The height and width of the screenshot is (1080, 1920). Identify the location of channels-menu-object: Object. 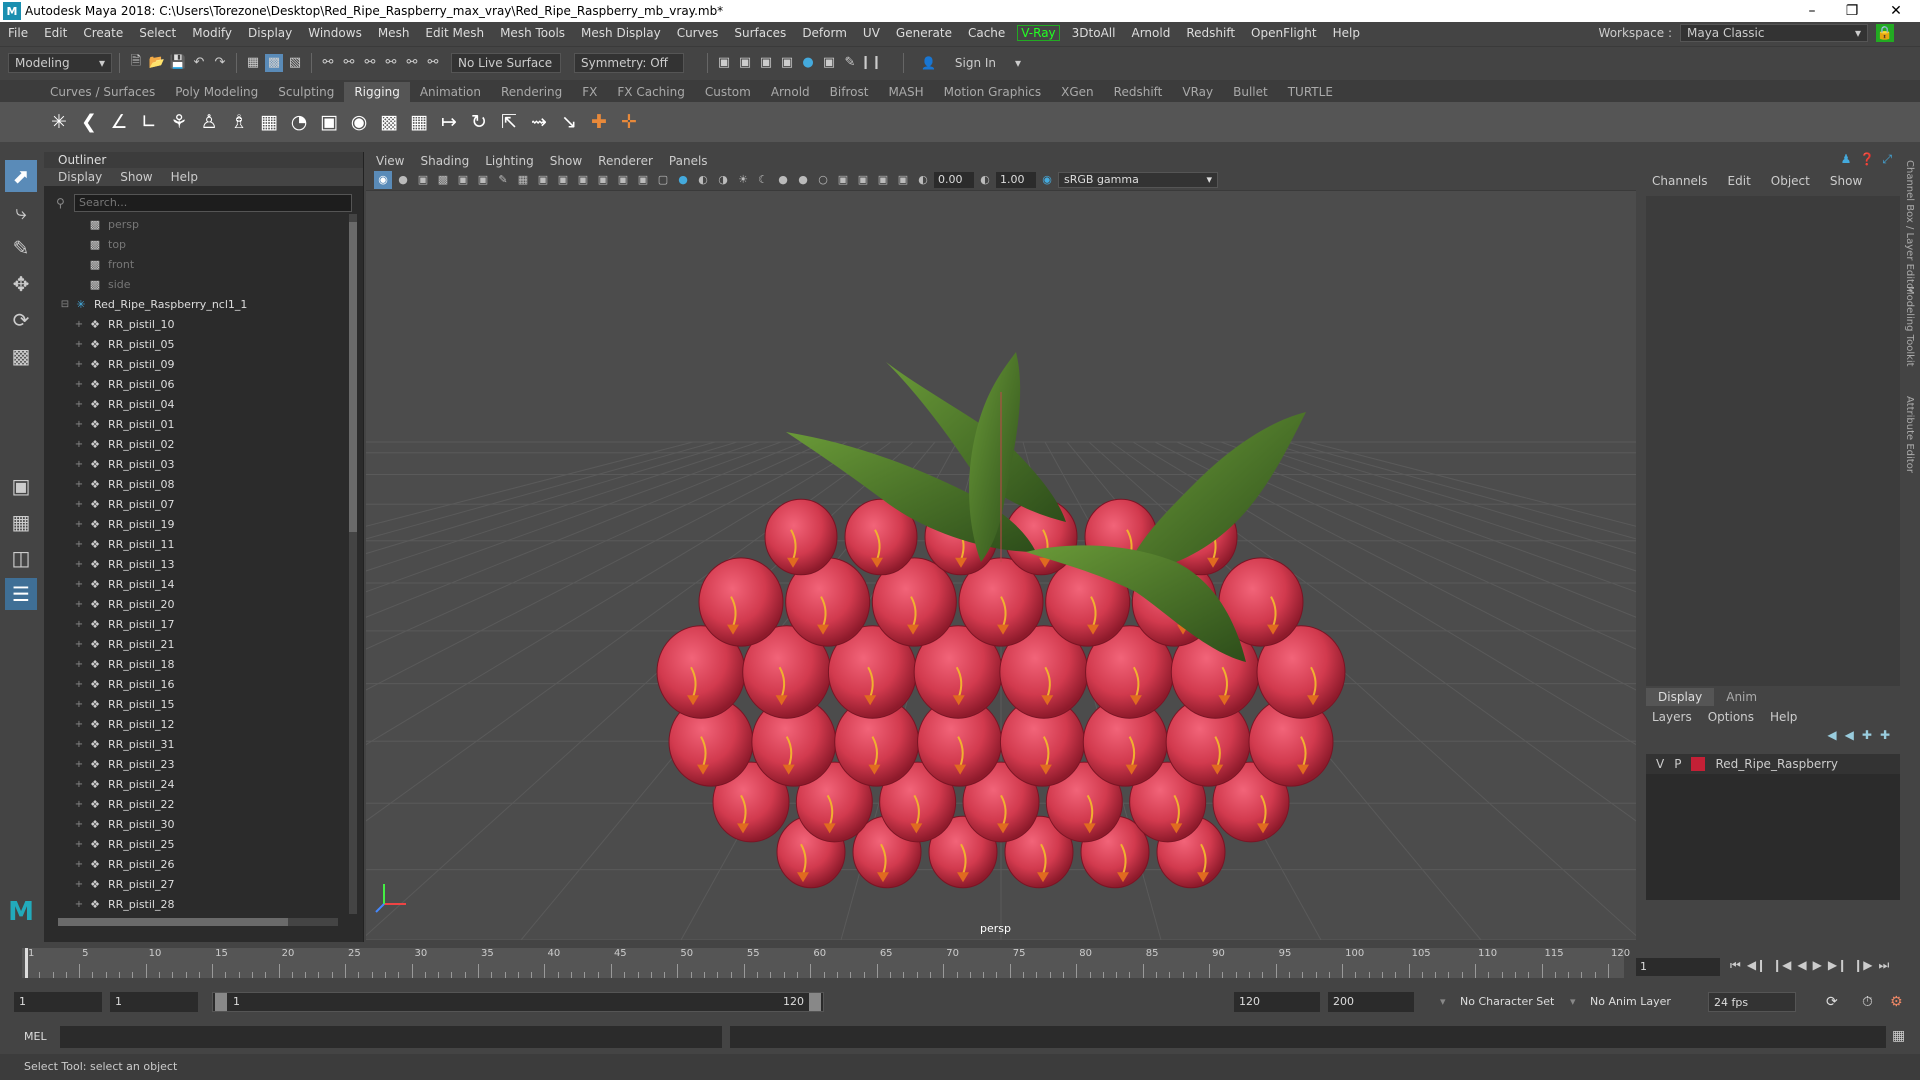
(1790, 181).